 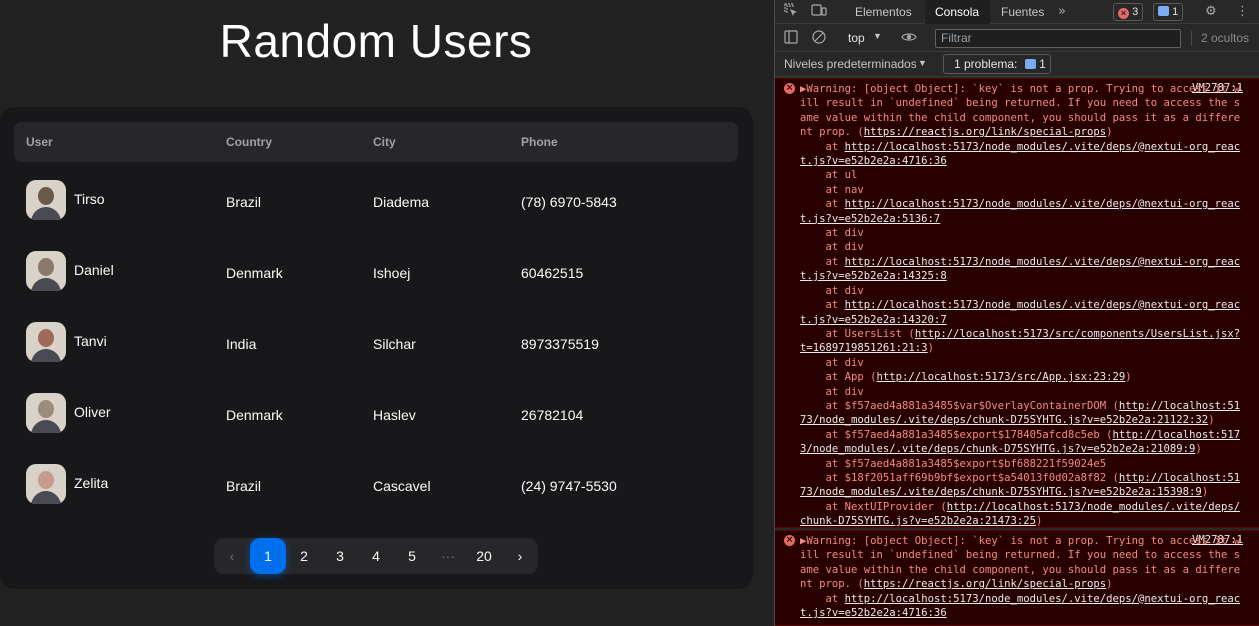 What do you see at coordinates (268, 556) in the screenshot?
I see `page-button-1: 1` at bounding box center [268, 556].